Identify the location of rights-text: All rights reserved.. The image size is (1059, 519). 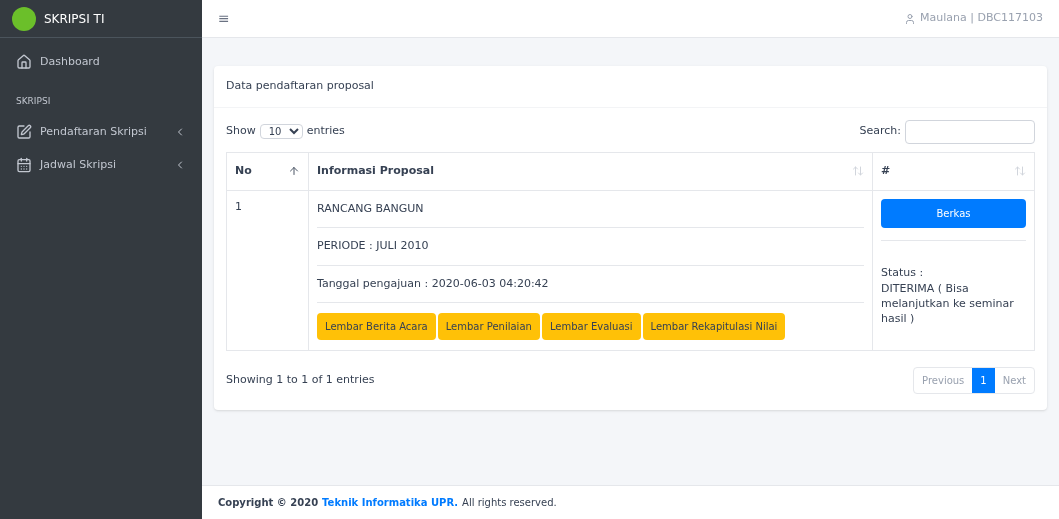
(509, 503).